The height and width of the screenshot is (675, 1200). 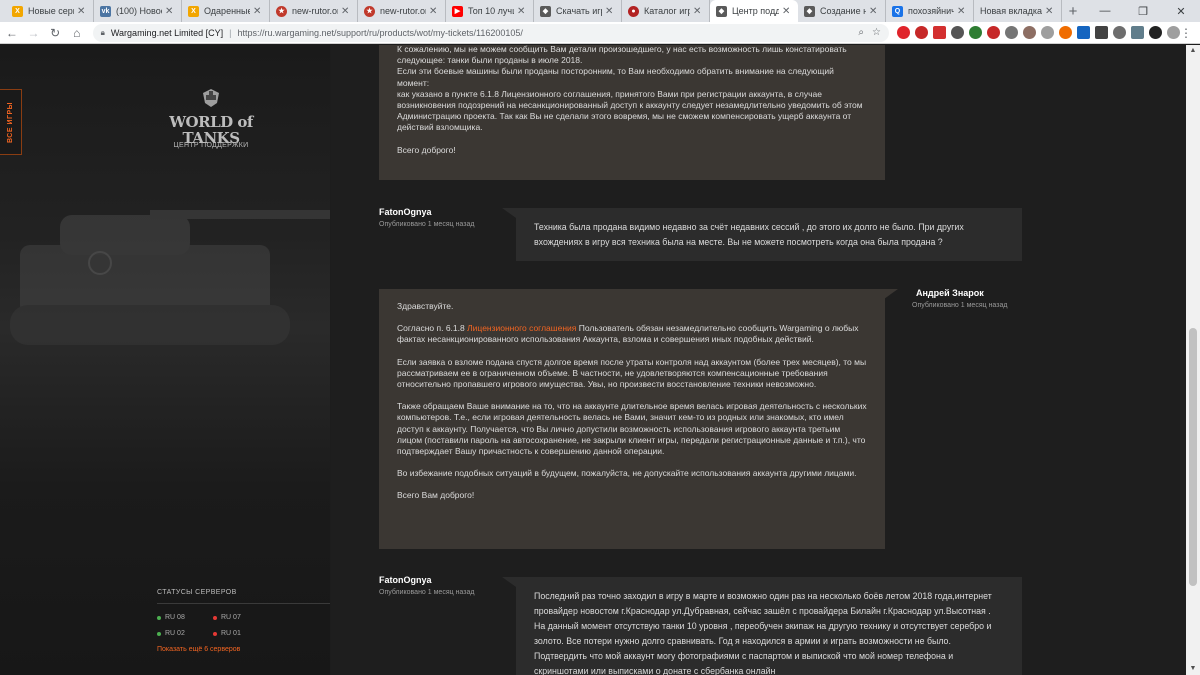 What do you see at coordinates (226, 11) in the screenshot?
I see `browser-tab: X Одаренные 2✕` at bounding box center [226, 11].